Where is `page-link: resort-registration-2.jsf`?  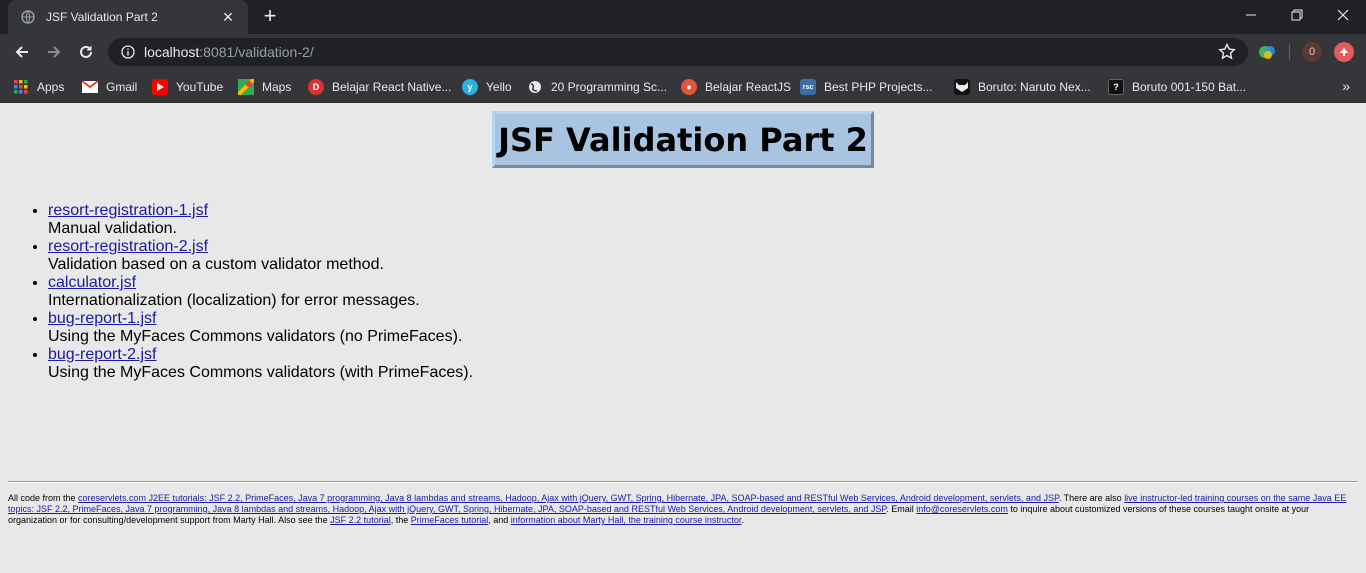
page-link: resort-registration-2.jsf is located at coordinates (128, 246).